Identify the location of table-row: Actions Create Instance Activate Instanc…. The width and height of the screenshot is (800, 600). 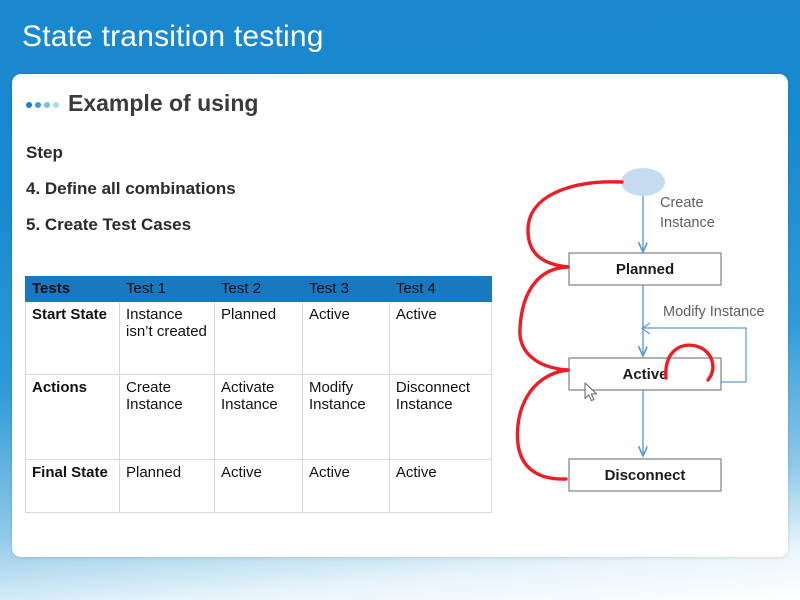
(259, 416).